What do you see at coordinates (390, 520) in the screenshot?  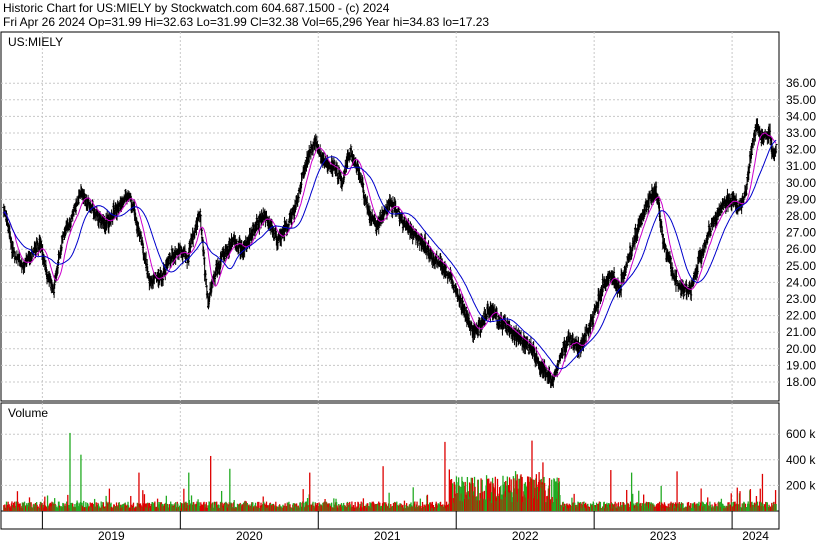 I see `x-axis-strip` at bounding box center [390, 520].